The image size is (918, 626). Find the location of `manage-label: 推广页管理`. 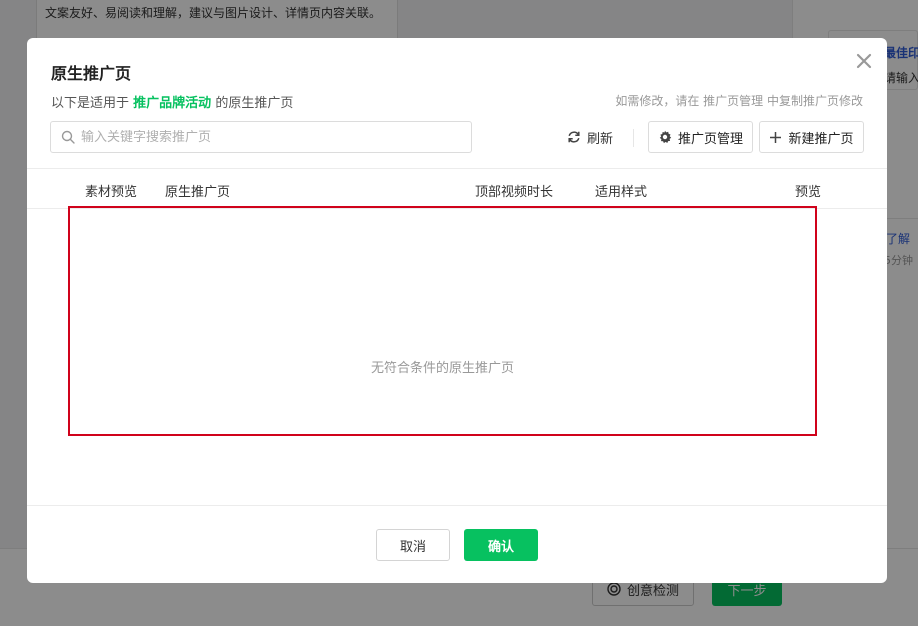

manage-label: 推广页管理 is located at coordinates (710, 139).